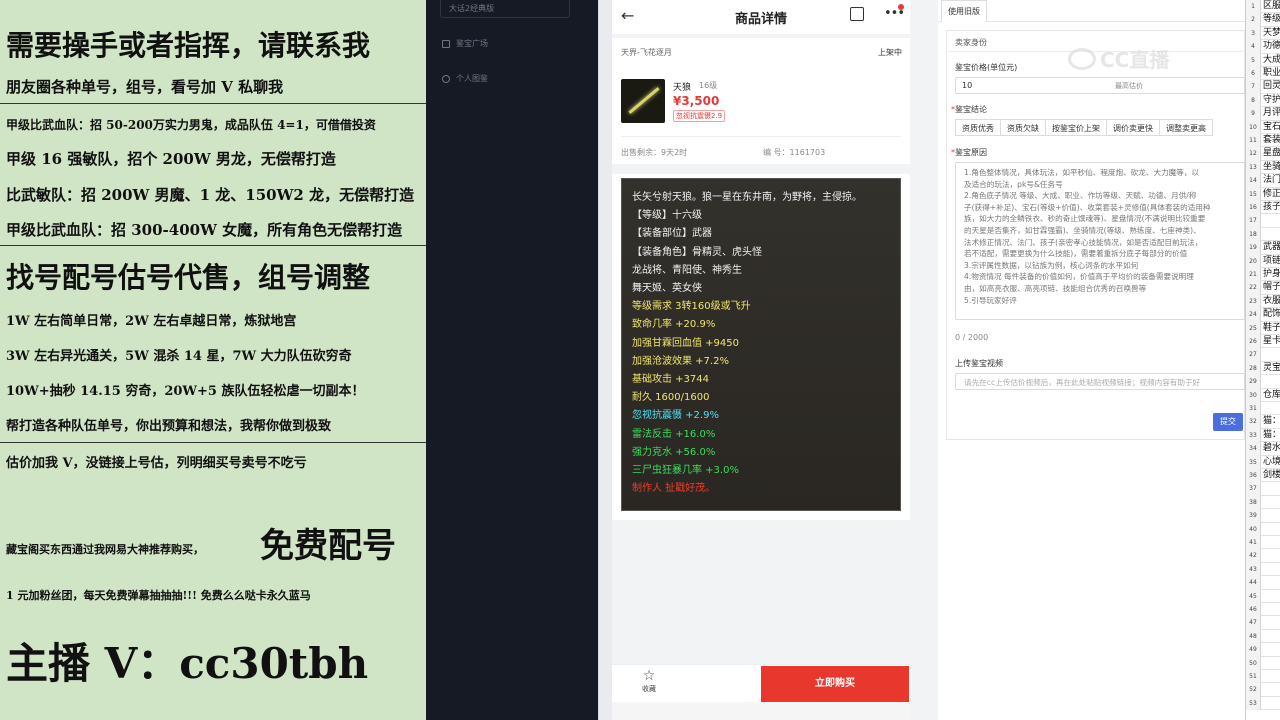  Describe the element at coordinates (1263, 275) in the screenshot. I see `table-row: 21 护身` at that location.